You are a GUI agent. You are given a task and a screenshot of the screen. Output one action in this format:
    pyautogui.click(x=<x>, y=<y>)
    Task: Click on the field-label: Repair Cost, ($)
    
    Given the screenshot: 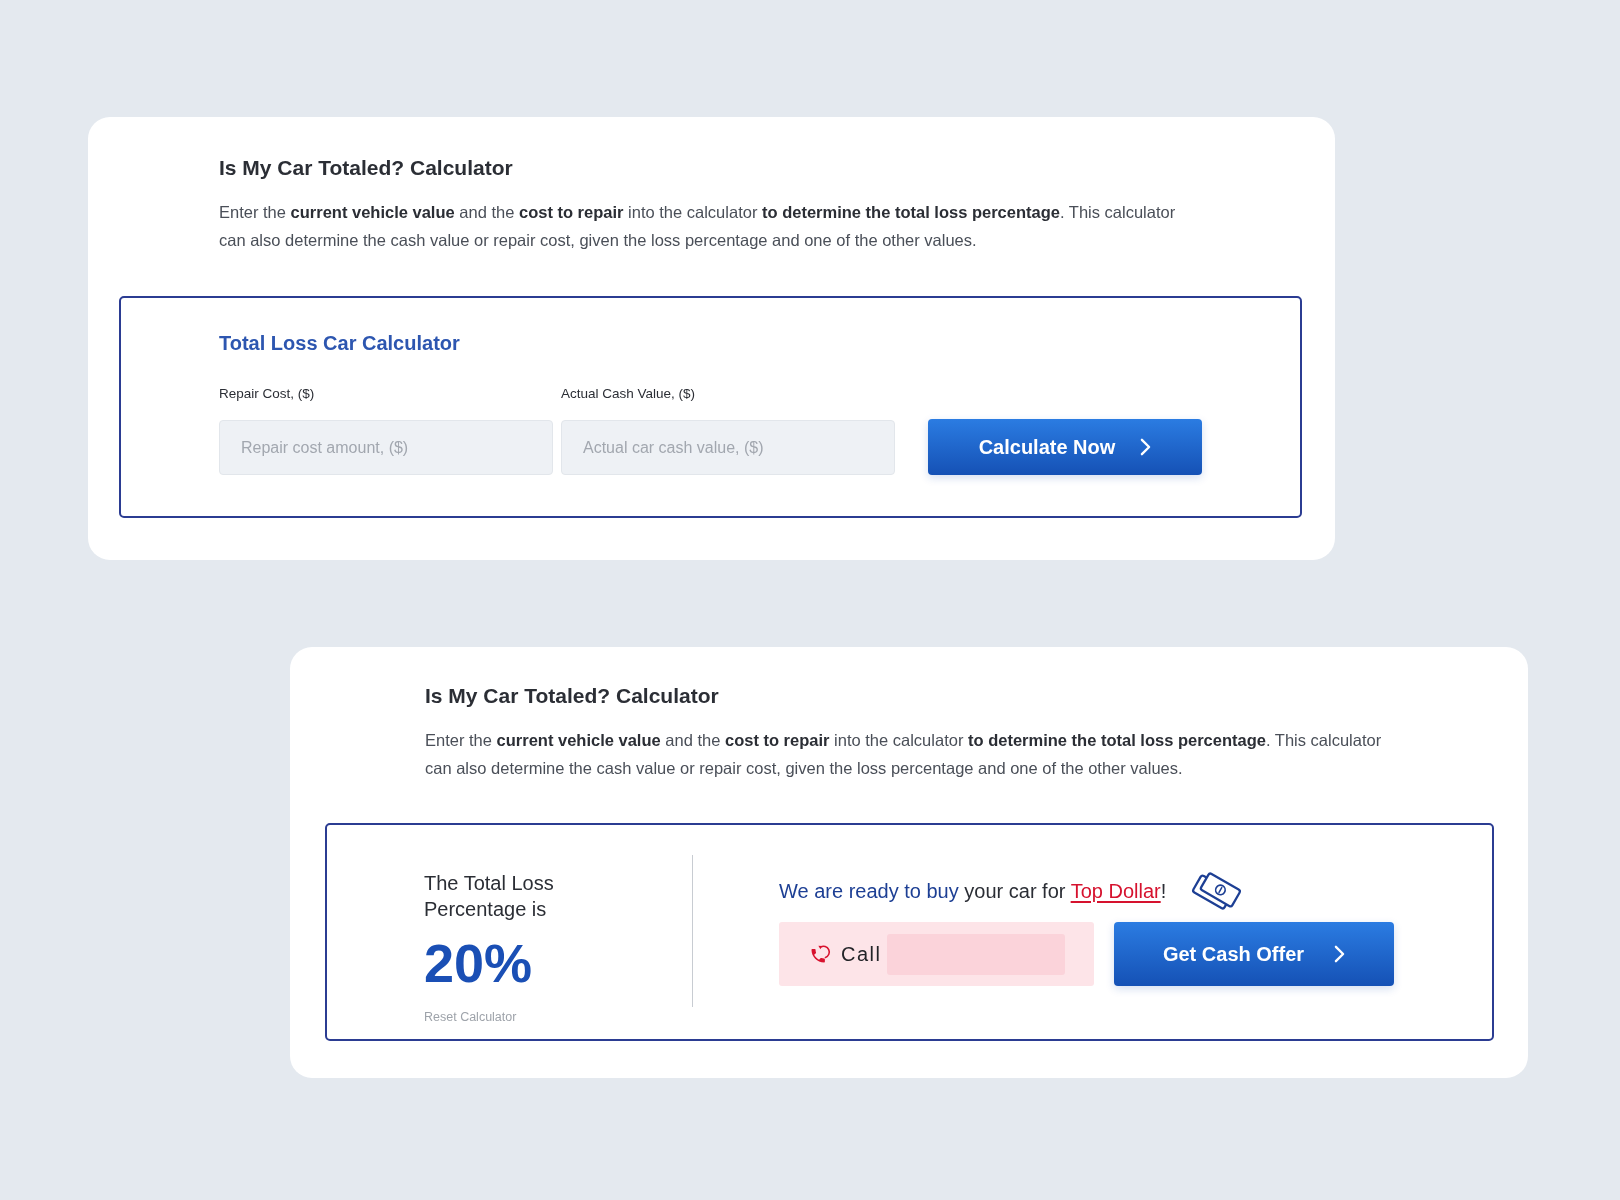 What is the action you would take?
    pyautogui.click(x=267, y=394)
    